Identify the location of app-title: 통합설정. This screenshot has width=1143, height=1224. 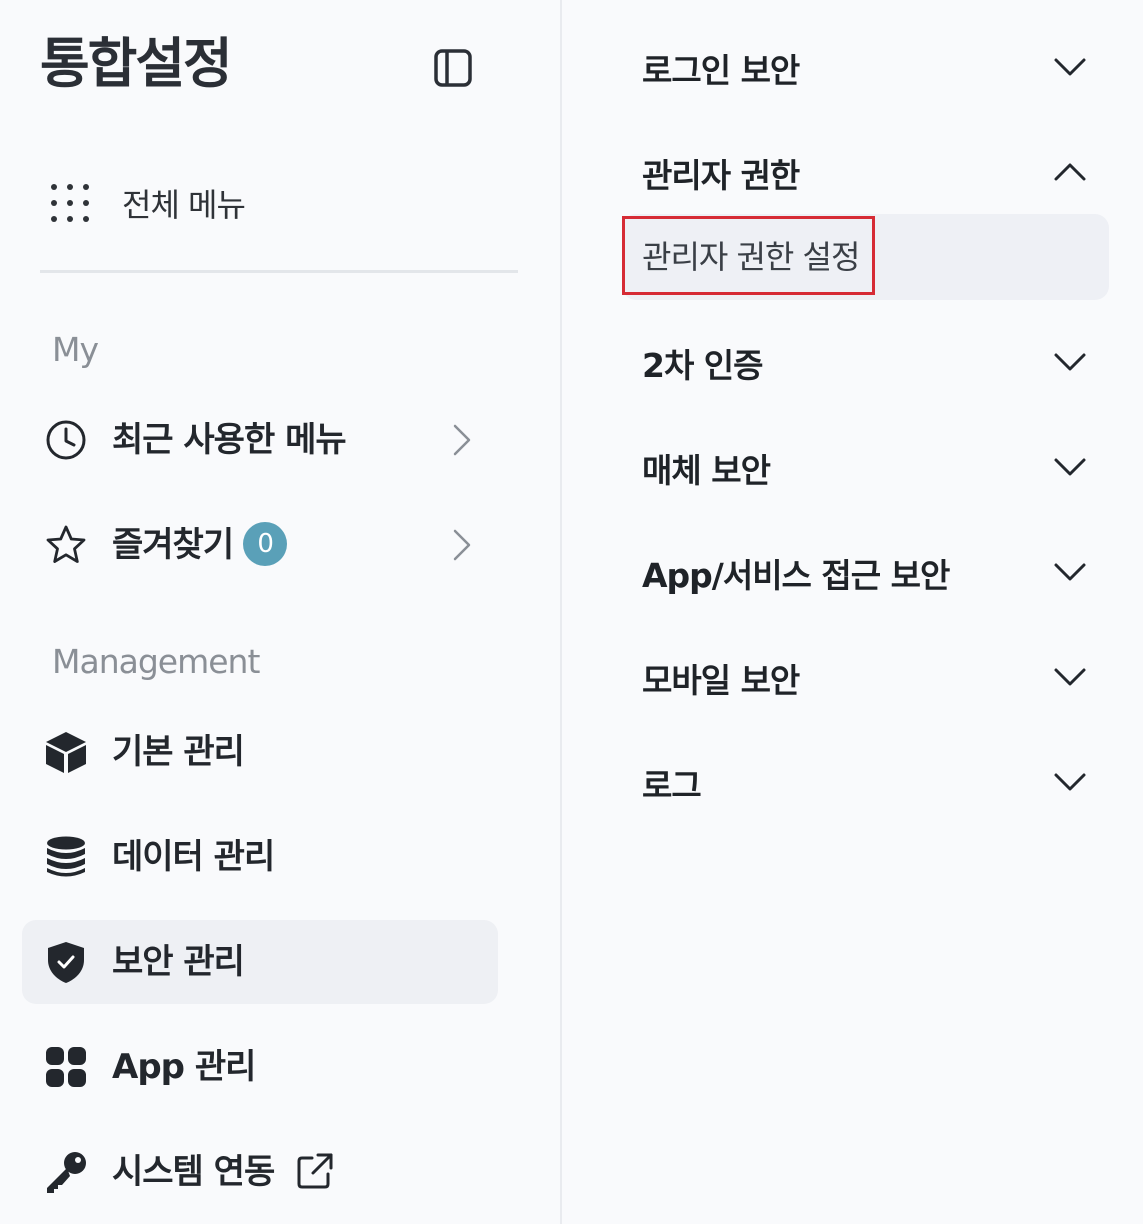
(136, 63).